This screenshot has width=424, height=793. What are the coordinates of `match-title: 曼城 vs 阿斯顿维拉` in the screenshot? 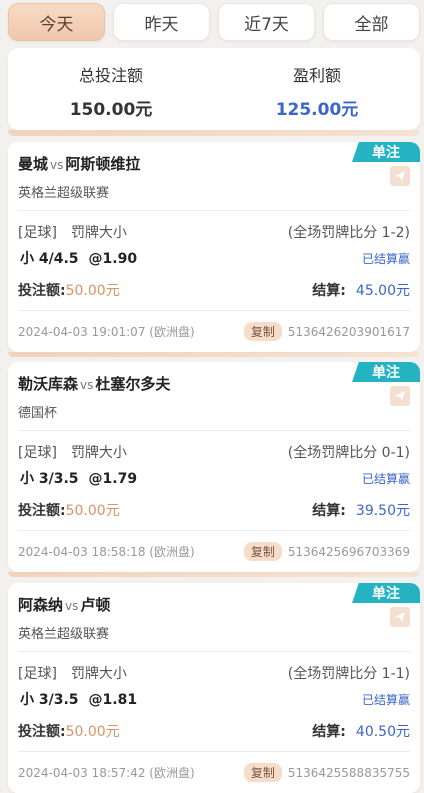 It's located at (79, 163).